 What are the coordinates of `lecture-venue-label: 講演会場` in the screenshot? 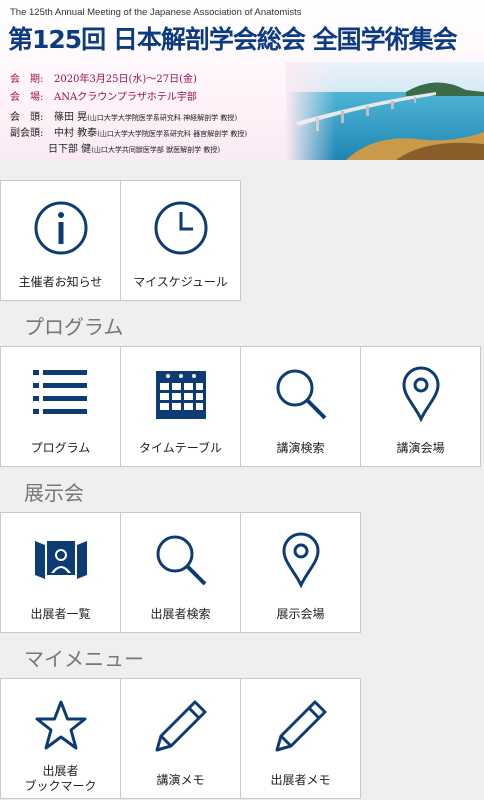 It's located at (420, 448).